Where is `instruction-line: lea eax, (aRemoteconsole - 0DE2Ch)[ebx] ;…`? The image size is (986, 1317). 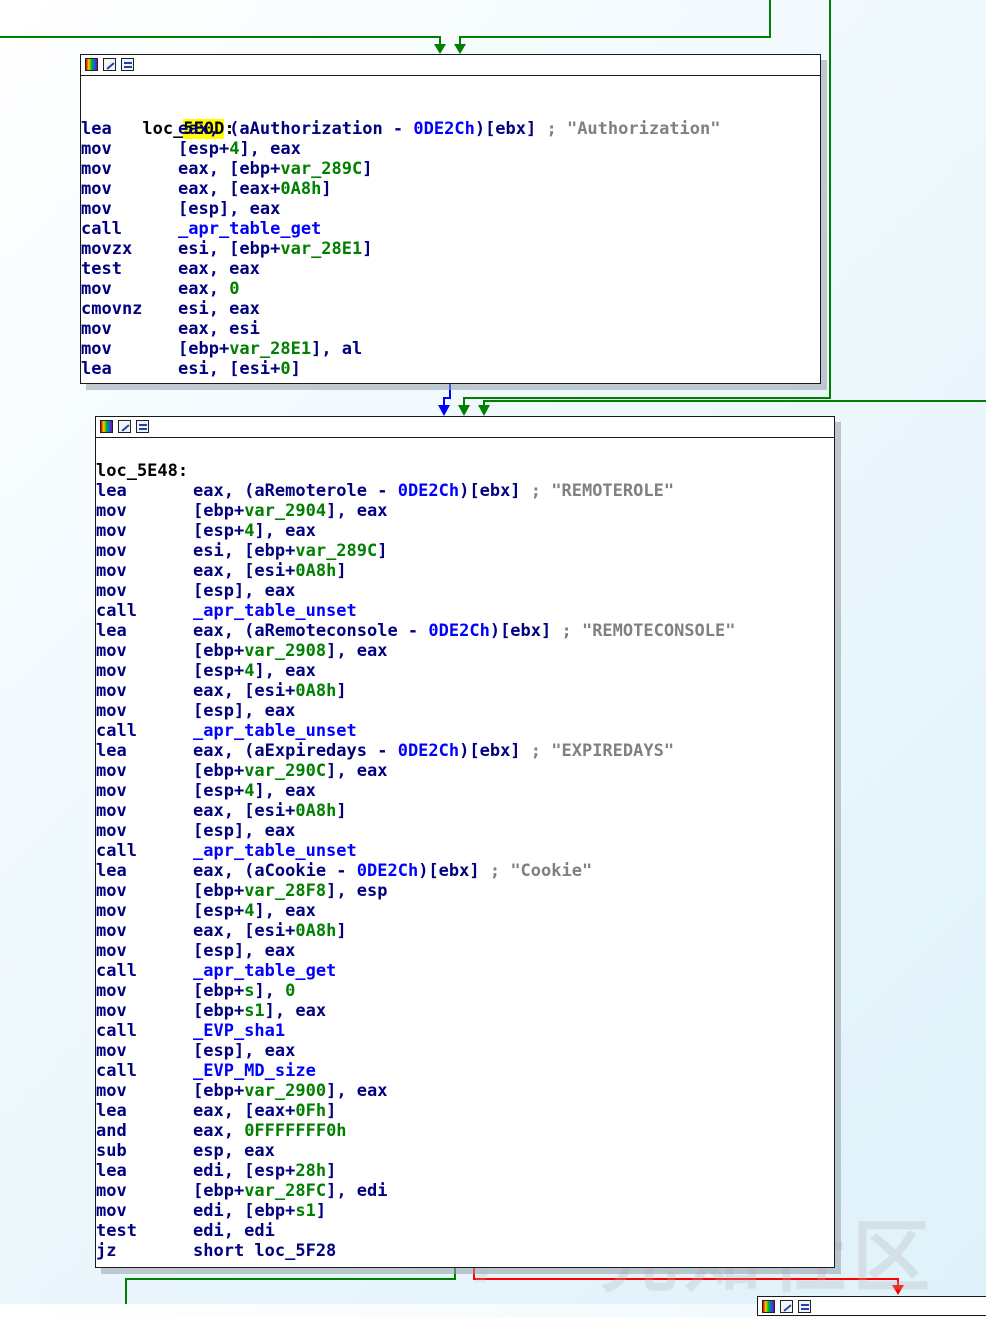 instruction-line: lea eax, (aRemoteconsole - 0DE2Ch)[ebx] ;… is located at coordinates (465, 631).